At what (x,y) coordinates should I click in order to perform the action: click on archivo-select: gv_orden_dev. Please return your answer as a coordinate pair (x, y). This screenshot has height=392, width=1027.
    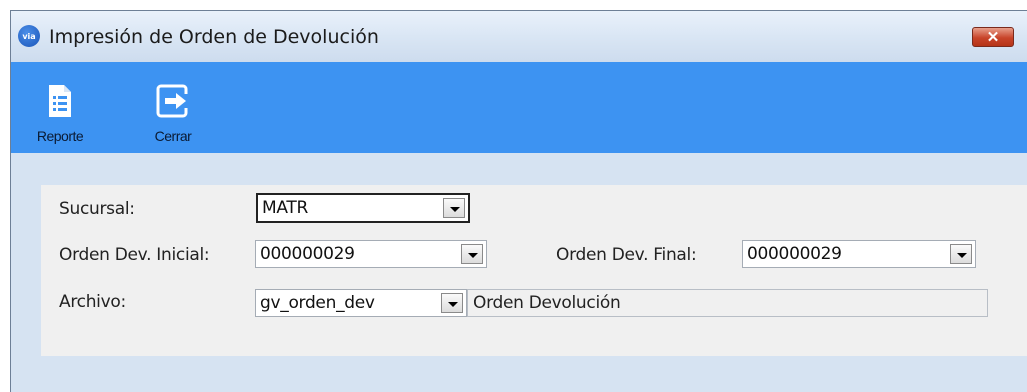
    Looking at the image, I should click on (361, 303).